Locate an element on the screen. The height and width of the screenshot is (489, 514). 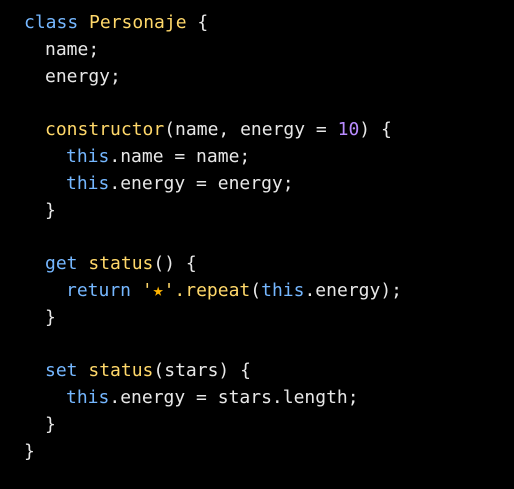
constructor-close: ) { is located at coordinates (375, 130).